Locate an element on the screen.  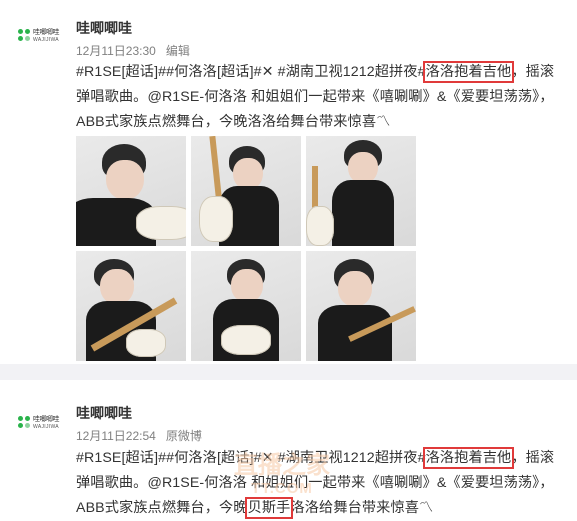
post-time: 12月11日23:30 is located at coordinates (116, 51).